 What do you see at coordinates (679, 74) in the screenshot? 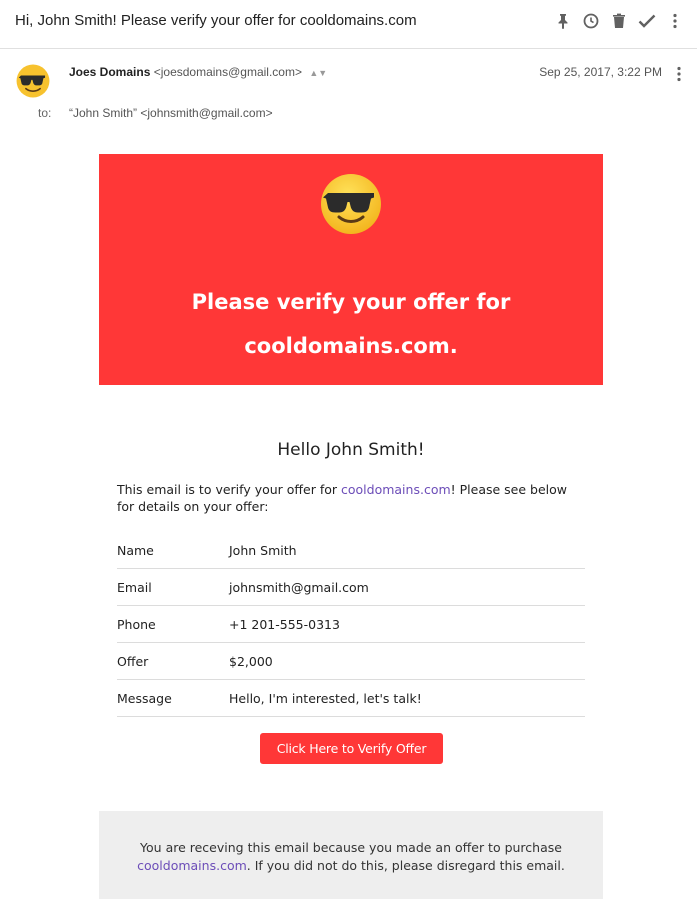
I see `message-more-icon` at bounding box center [679, 74].